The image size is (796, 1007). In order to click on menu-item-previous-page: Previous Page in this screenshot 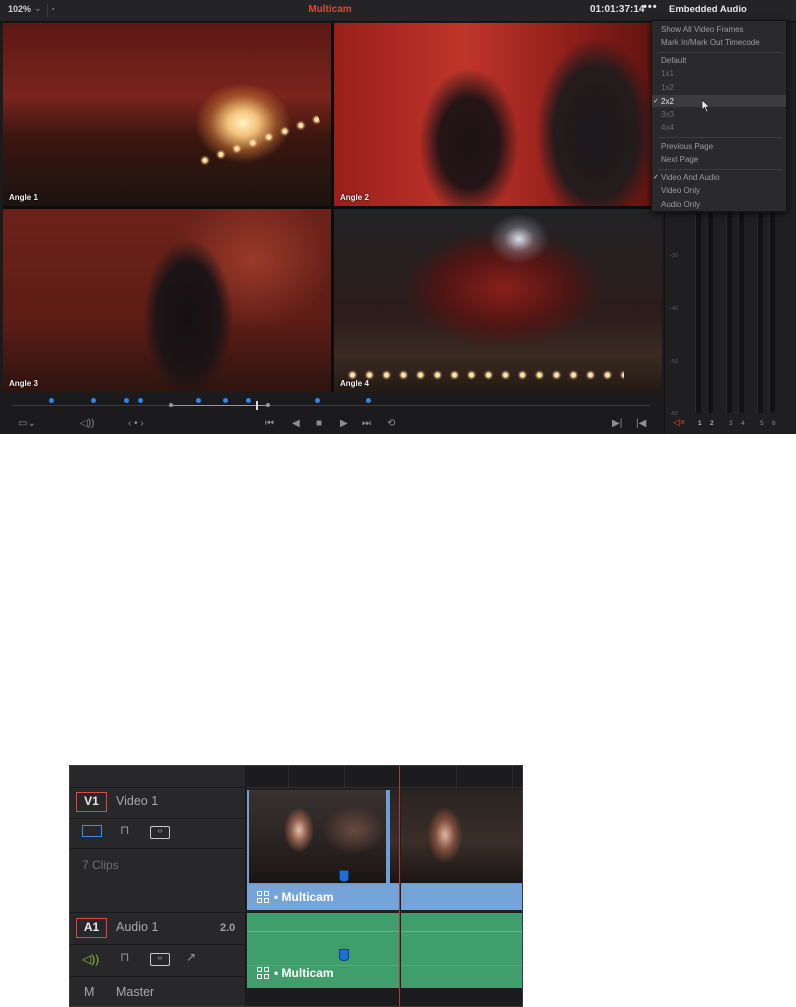, I will do `click(687, 146)`.